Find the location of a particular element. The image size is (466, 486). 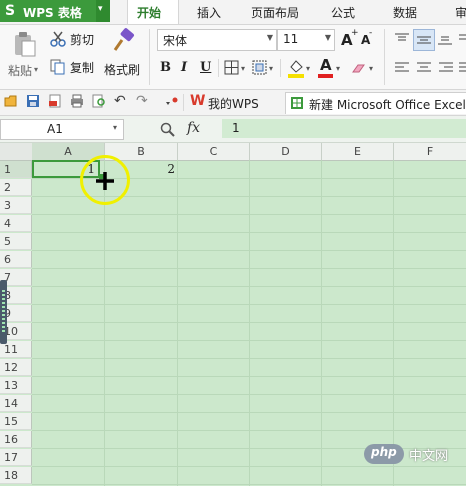

fill-color-icon is located at coordinates (296, 68).